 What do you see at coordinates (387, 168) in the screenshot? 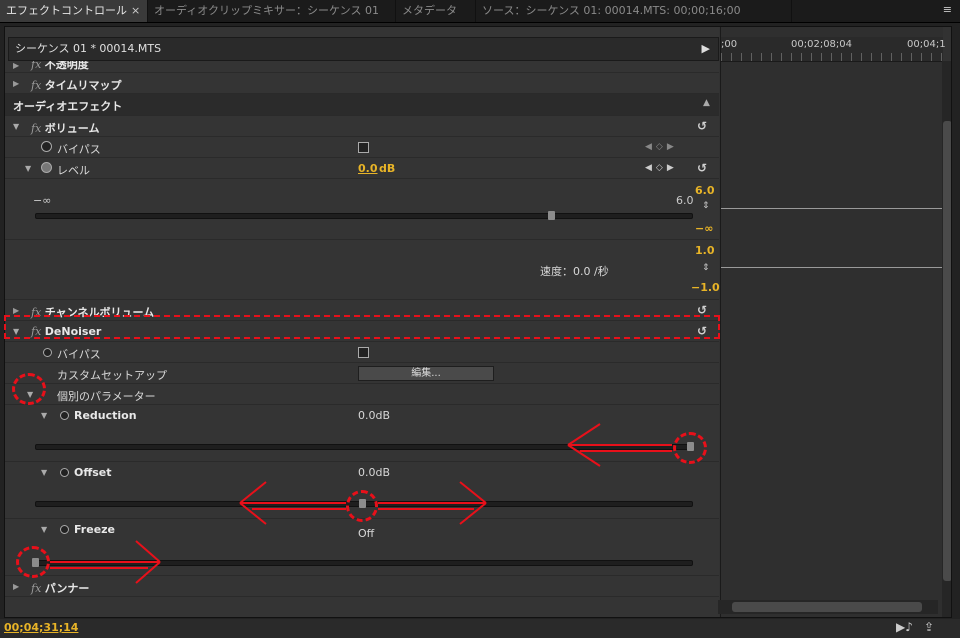
I see `level-unit: dB` at bounding box center [387, 168].